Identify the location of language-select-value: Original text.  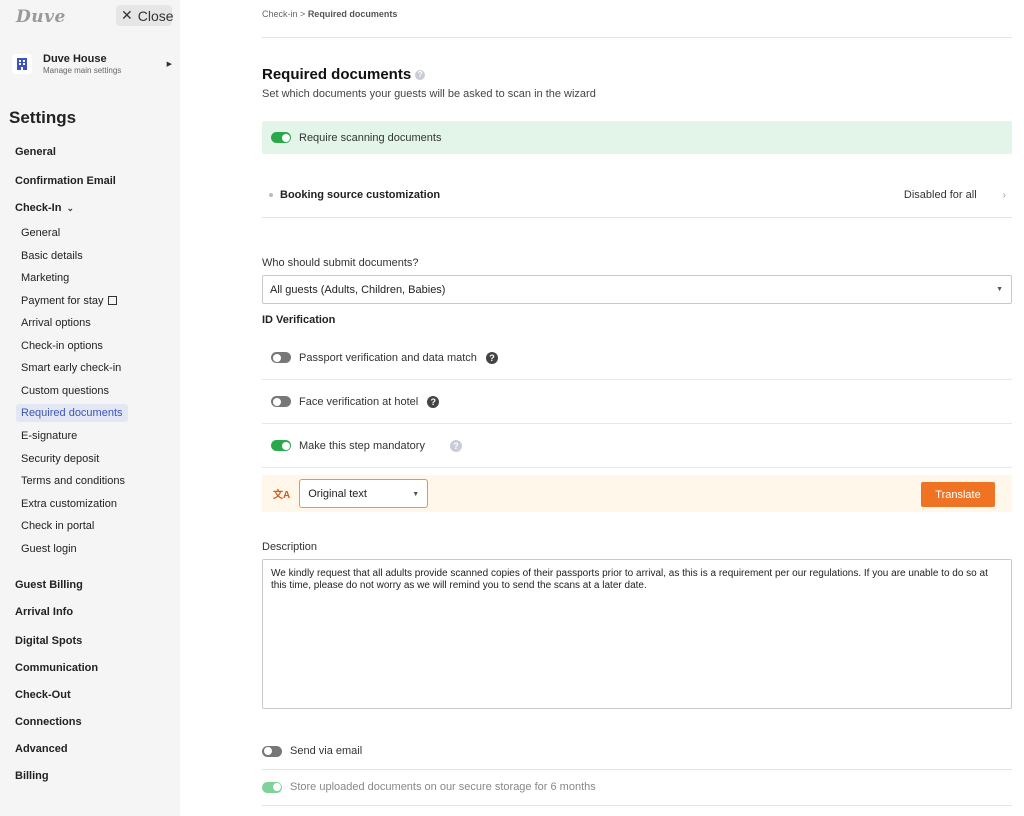
(337, 493).